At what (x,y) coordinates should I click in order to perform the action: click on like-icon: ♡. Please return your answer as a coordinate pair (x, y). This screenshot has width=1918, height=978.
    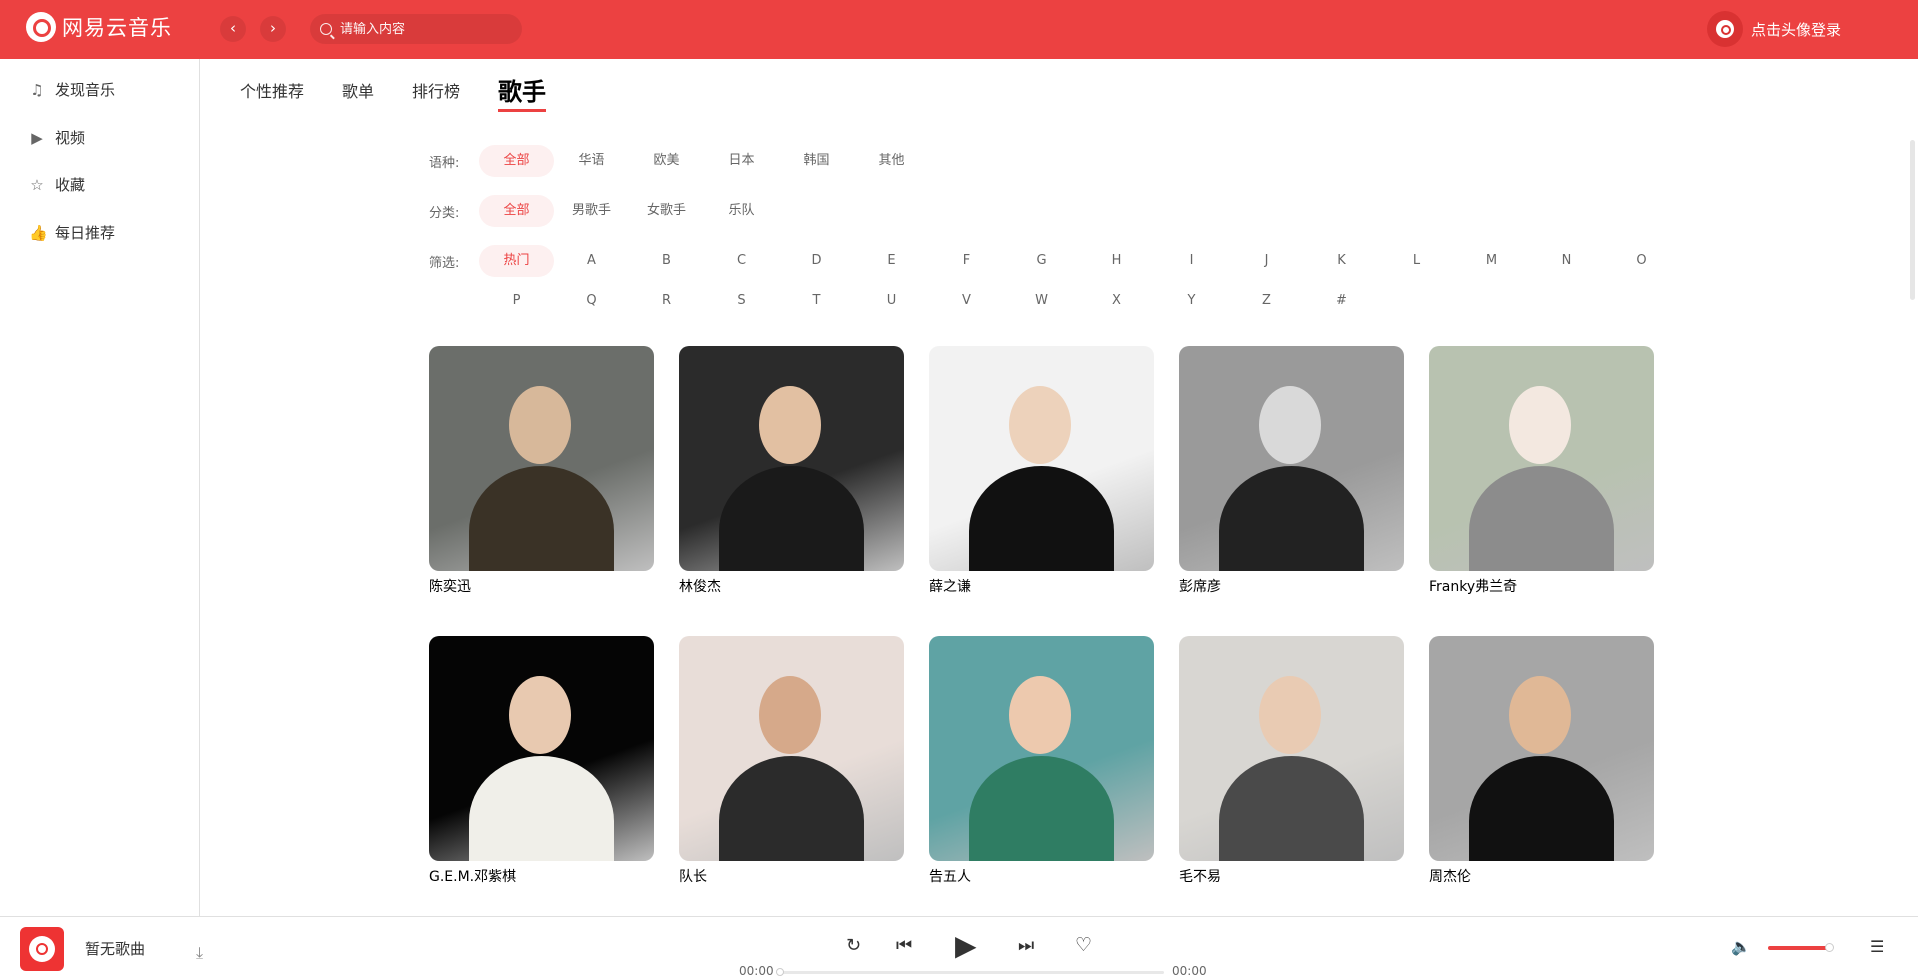
    Looking at the image, I should click on (1083, 945).